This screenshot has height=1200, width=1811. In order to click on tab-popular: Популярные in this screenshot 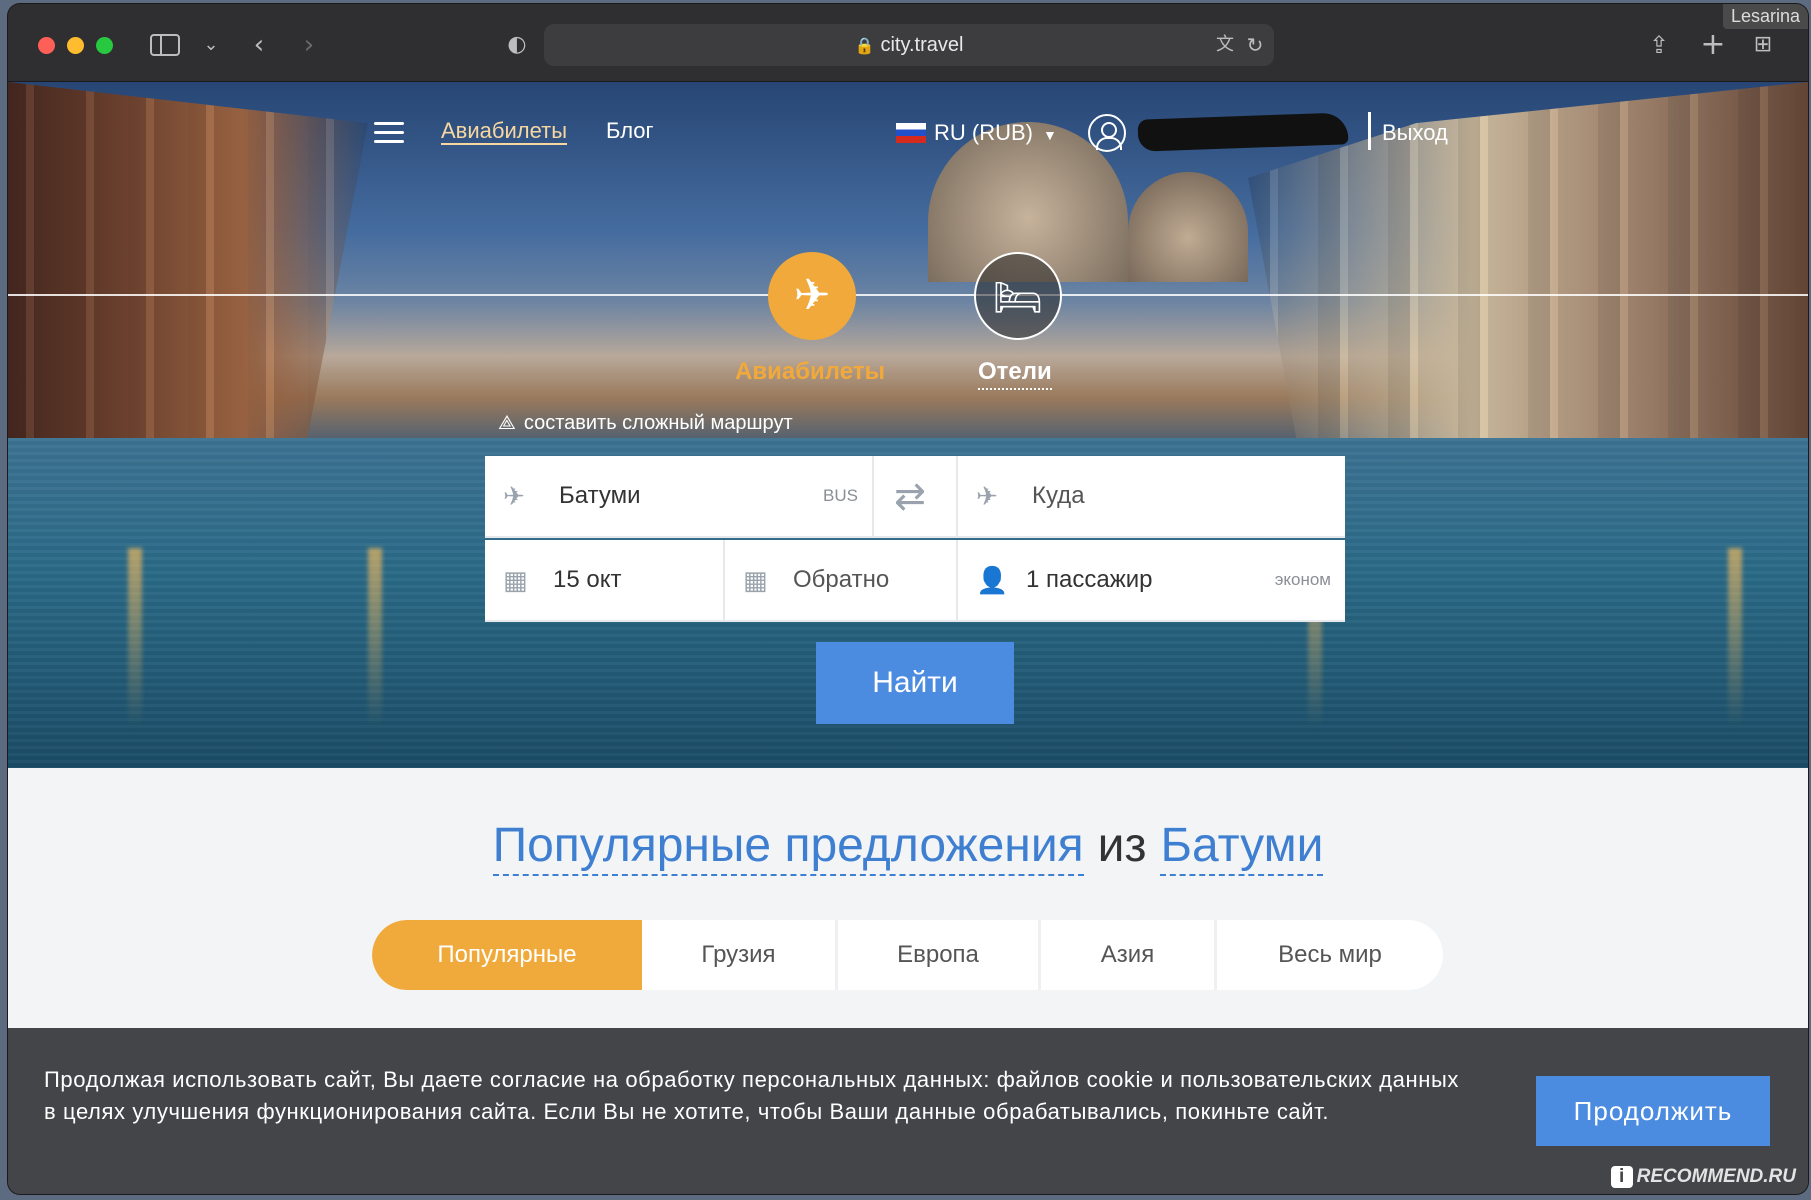, I will do `click(507, 955)`.